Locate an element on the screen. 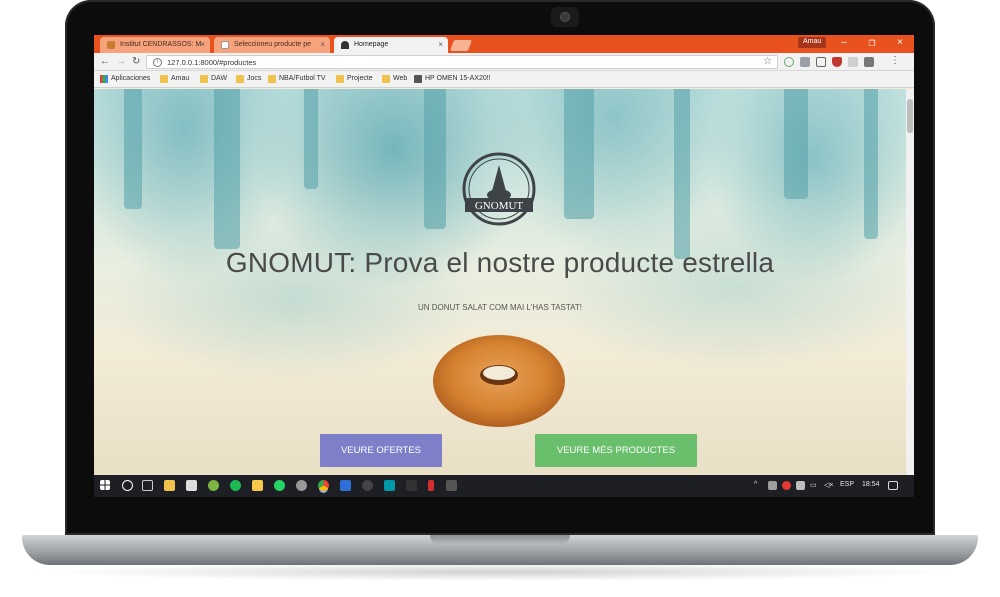 This screenshot has height=597, width=1000. notifications-icon is located at coordinates (893, 485).